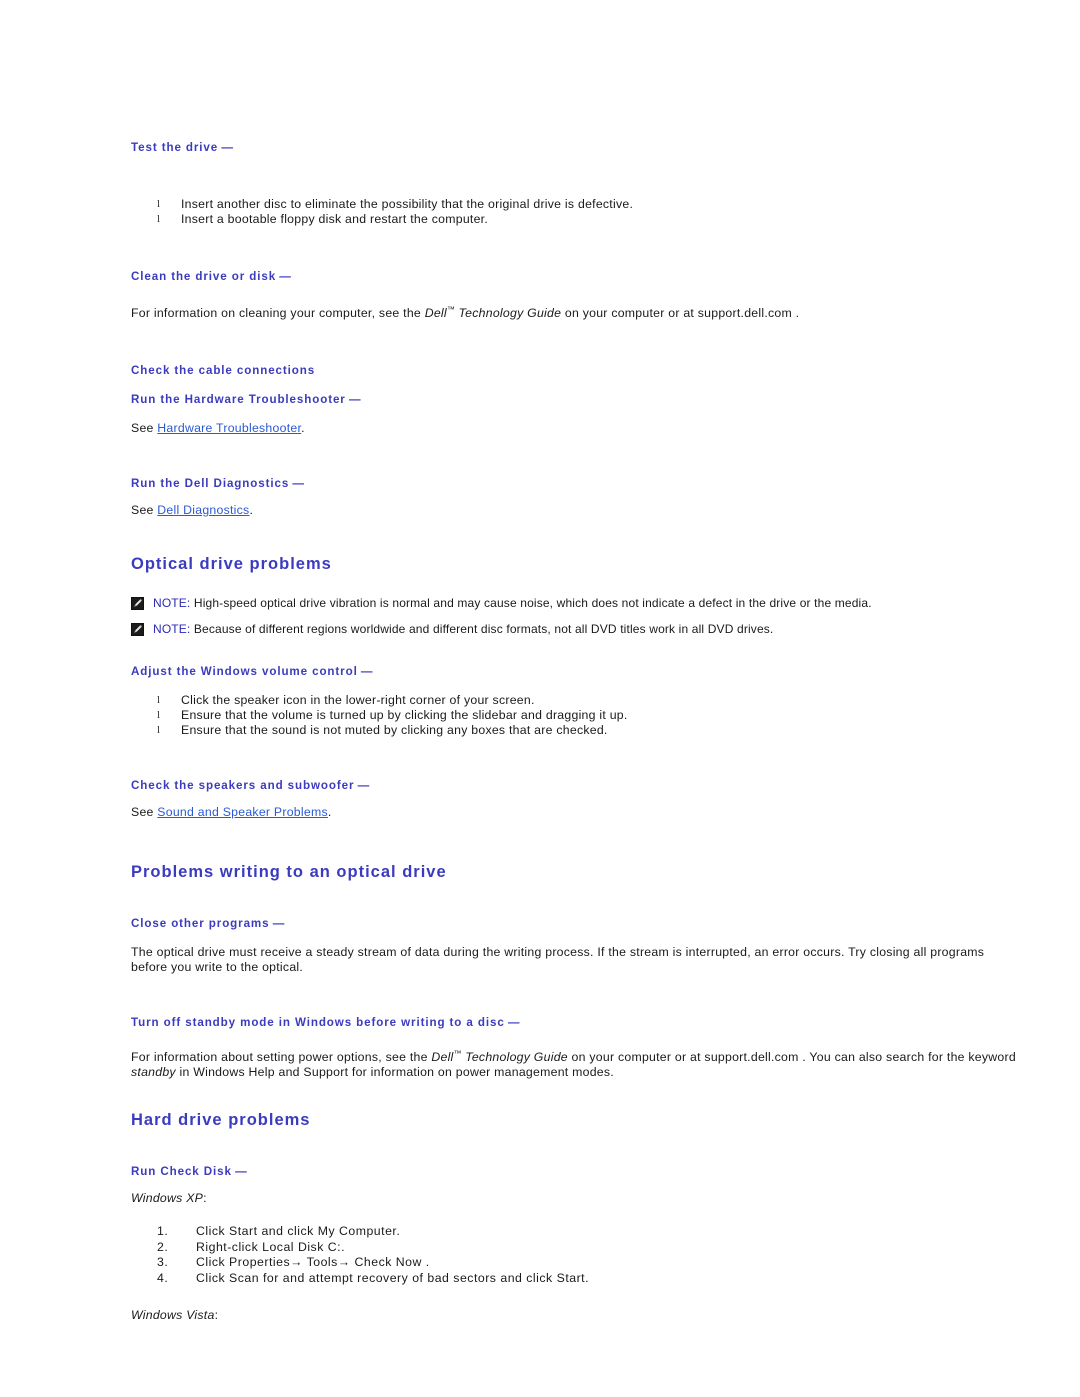  What do you see at coordinates (221, 1120) in the screenshot?
I see `section-heading-hard-drive-problems: Hard drive problems` at bounding box center [221, 1120].